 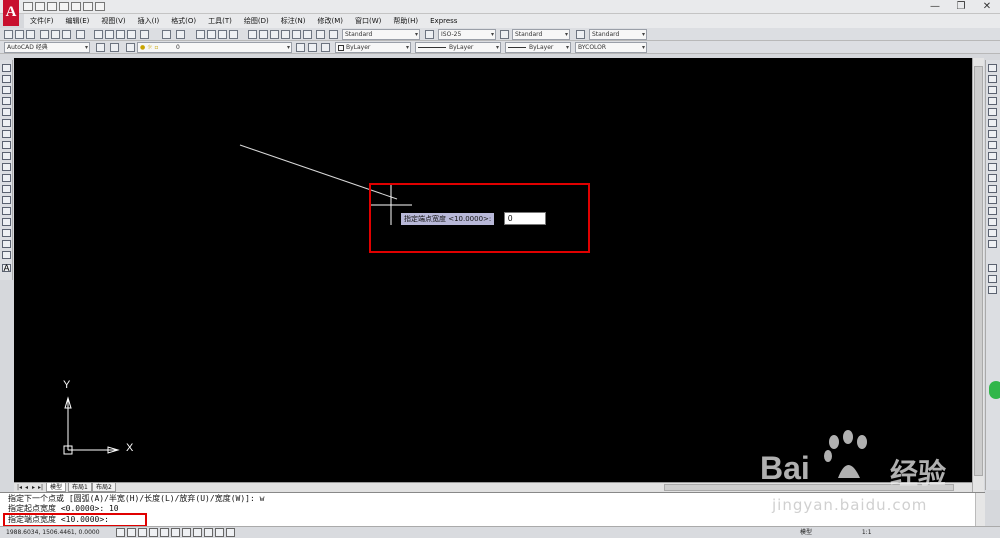 What do you see at coordinates (992, 112) in the screenshot?
I see `array-icon` at bounding box center [992, 112].